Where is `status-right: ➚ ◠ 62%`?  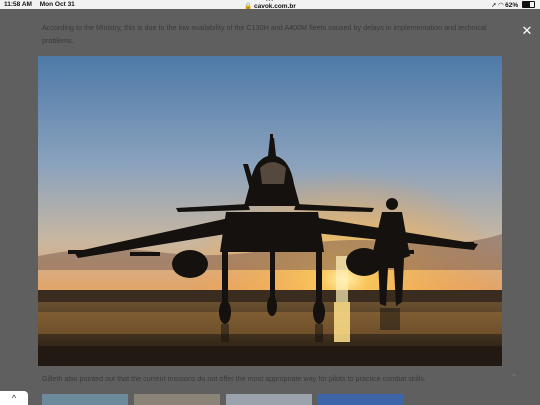 status-right: ➚ ◠ 62% is located at coordinates (513, 5).